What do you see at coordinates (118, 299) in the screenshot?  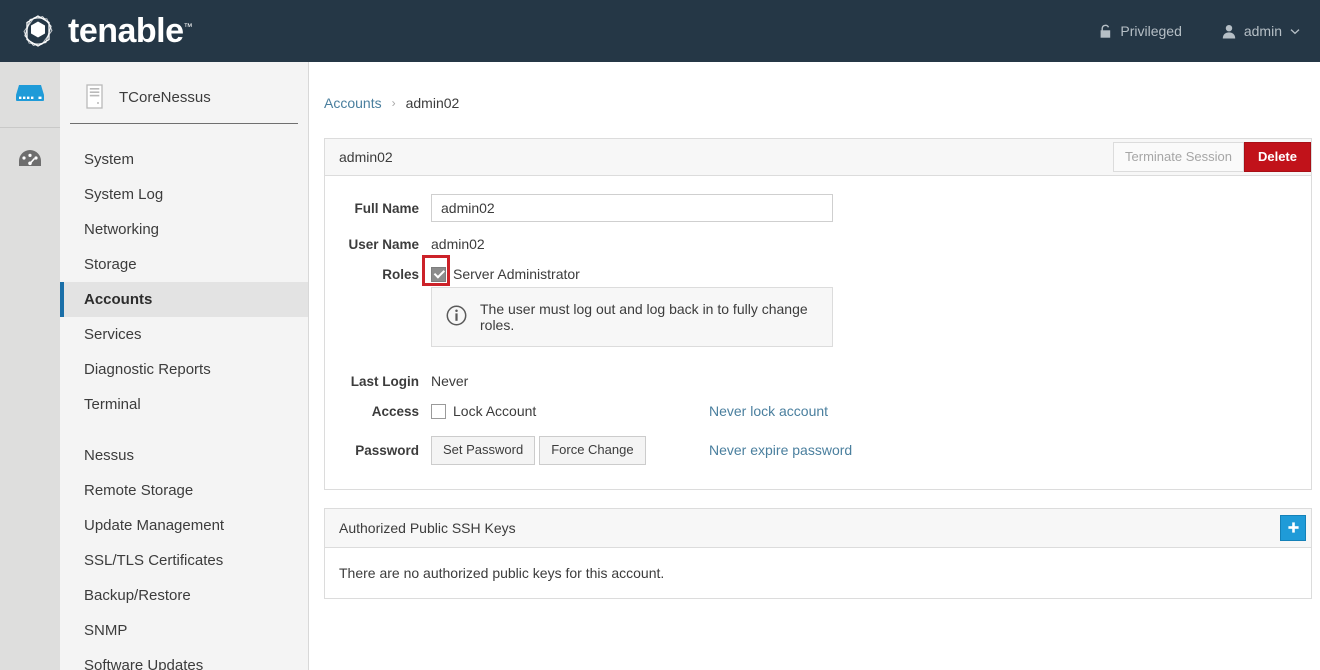 I see `sidebar-item-label: Accounts` at bounding box center [118, 299].